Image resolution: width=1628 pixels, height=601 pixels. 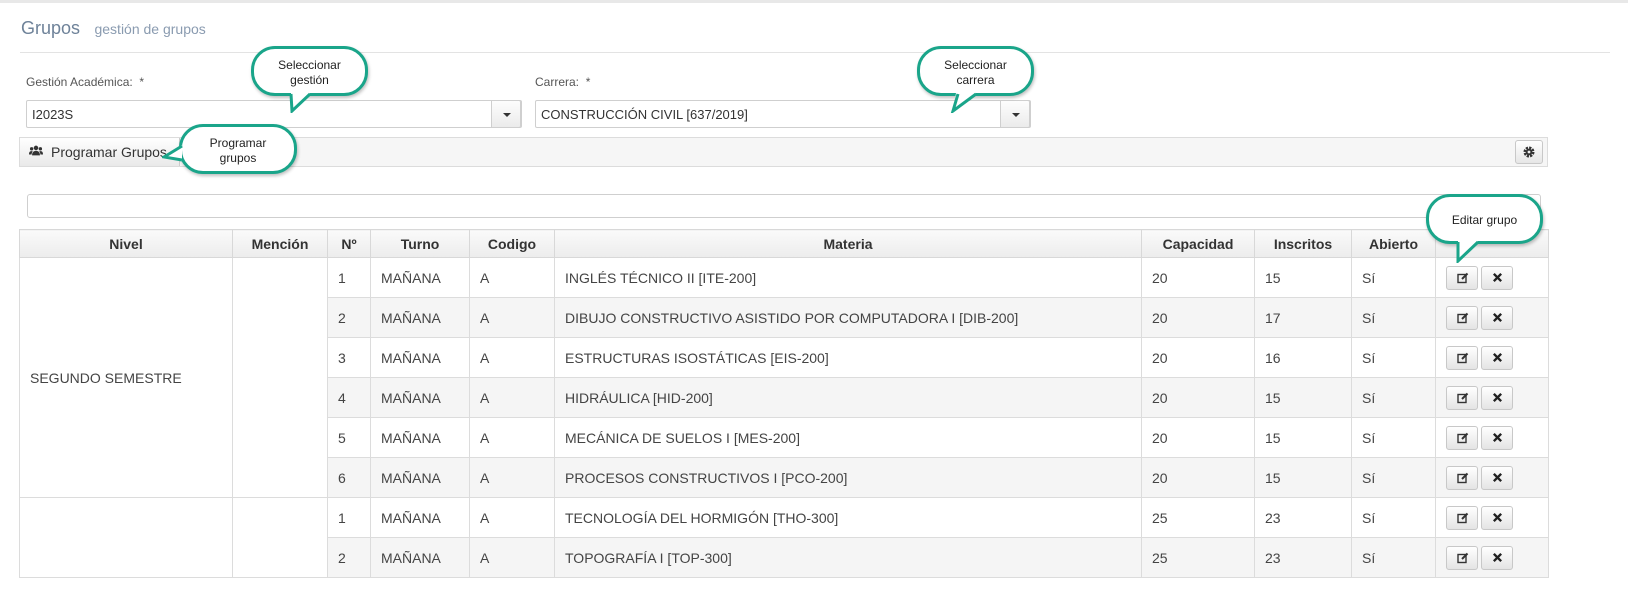 What do you see at coordinates (1393, 243) in the screenshot?
I see `col-abierto: Abierto` at bounding box center [1393, 243].